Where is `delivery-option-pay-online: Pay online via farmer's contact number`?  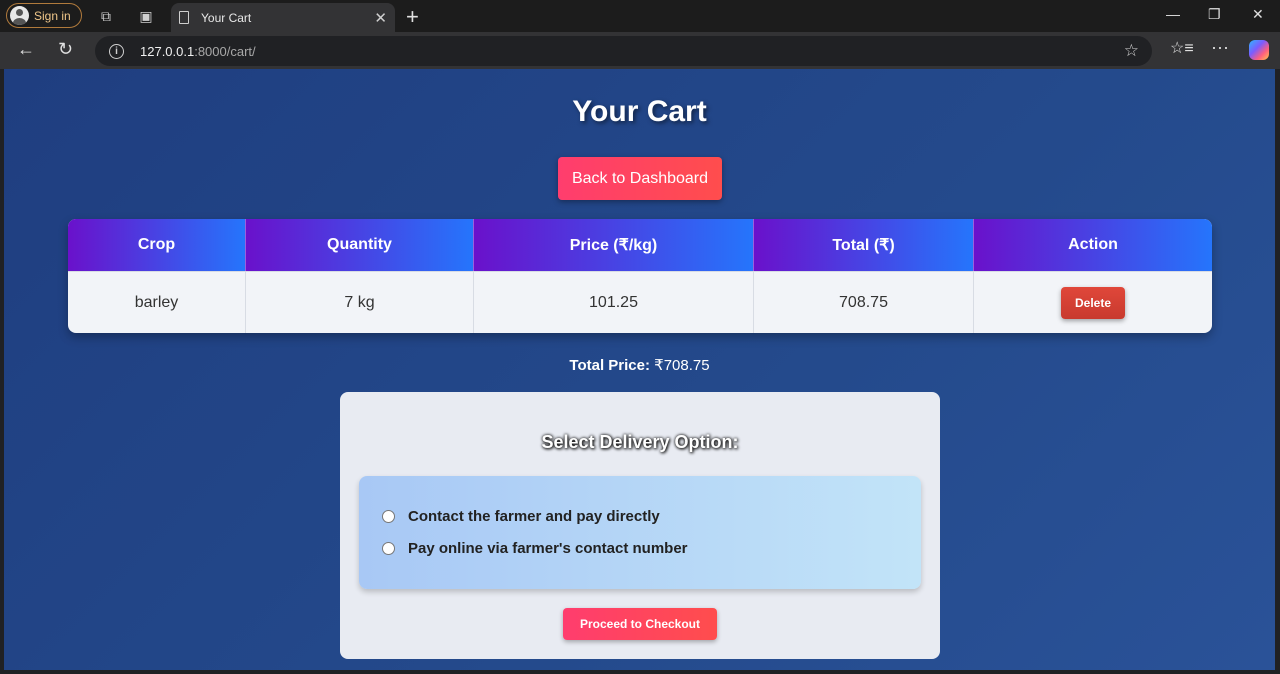 delivery-option-pay-online: Pay online via farmer's contact number is located at coordinates (535, 548).